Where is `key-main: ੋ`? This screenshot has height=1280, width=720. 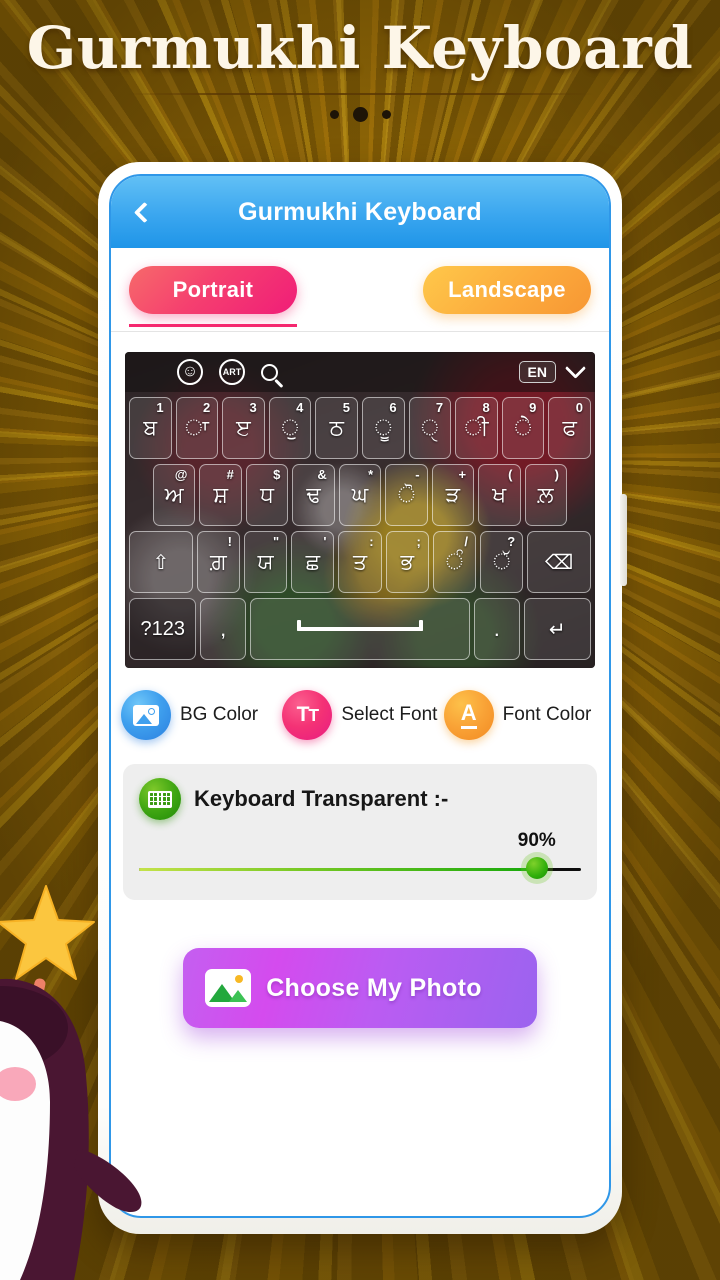
key-main: ੋ is located at coordinates (406, 494).